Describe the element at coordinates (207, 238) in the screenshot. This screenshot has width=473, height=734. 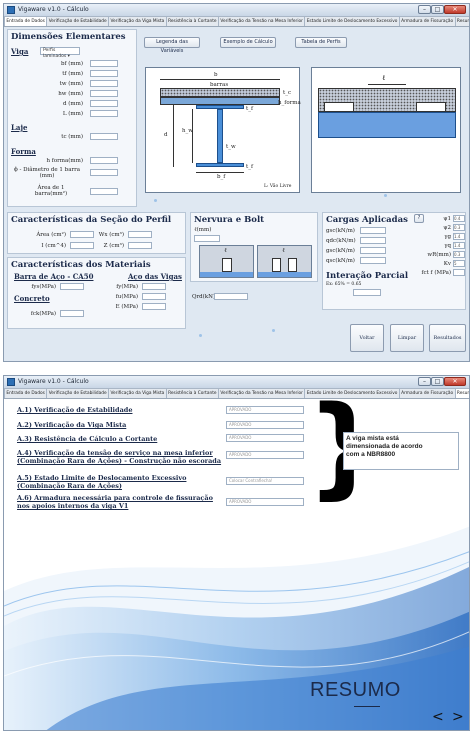
I see `input-lmm` at that location.